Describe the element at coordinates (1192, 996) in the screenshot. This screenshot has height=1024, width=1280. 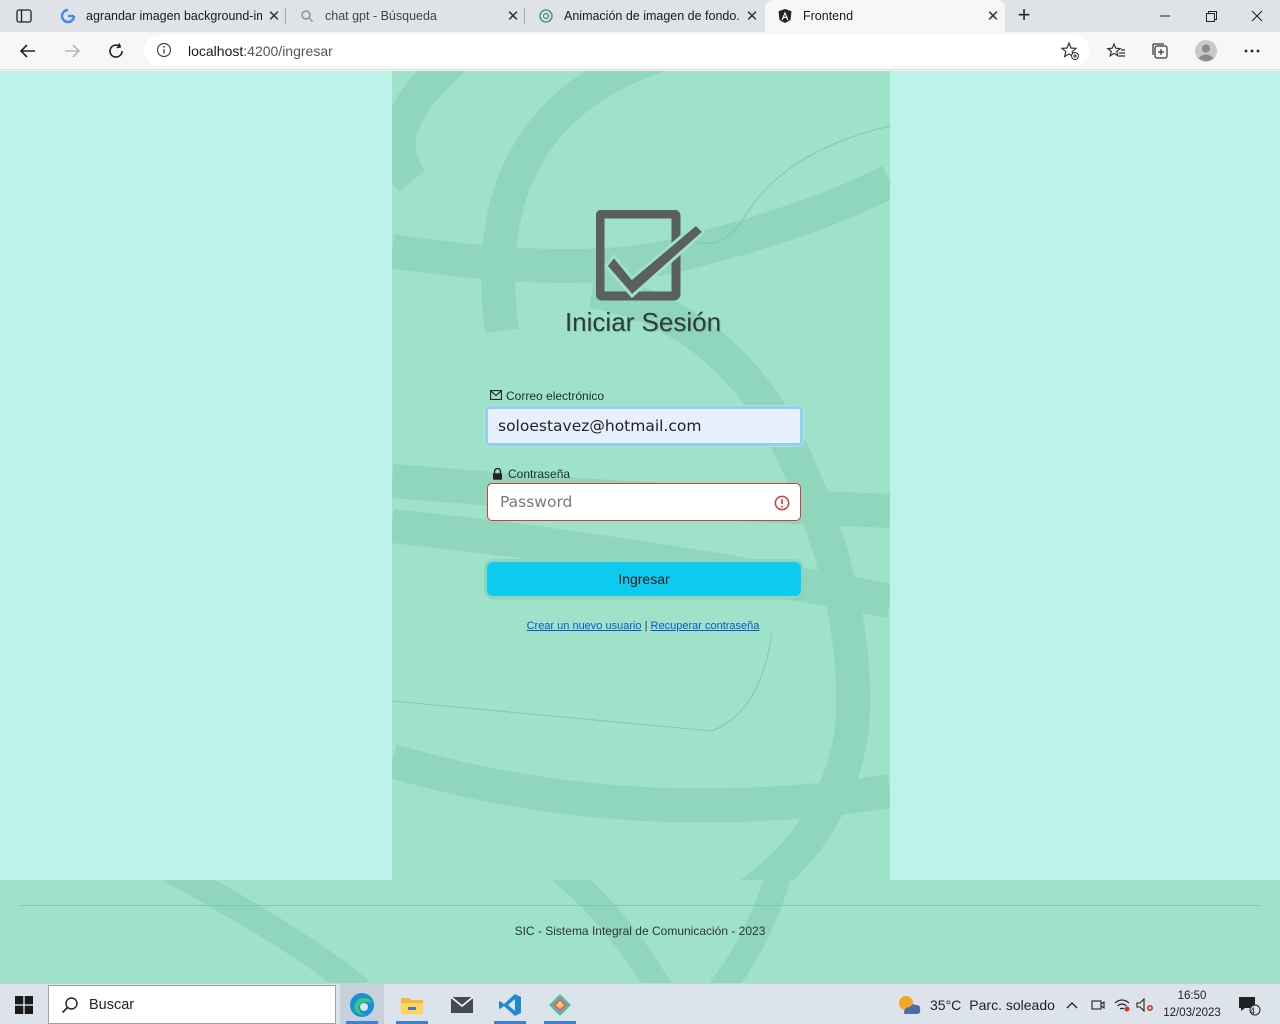
I see `clock-time: 16:50` at that location.